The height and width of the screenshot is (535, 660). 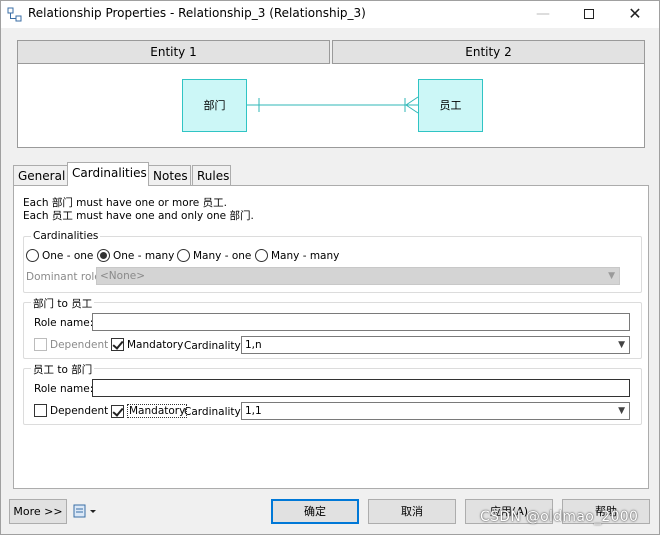 What do you see at coordinates (14, 14) in the screenshot?
I see `relationship-app-icon` at bounding box center [14, 14].